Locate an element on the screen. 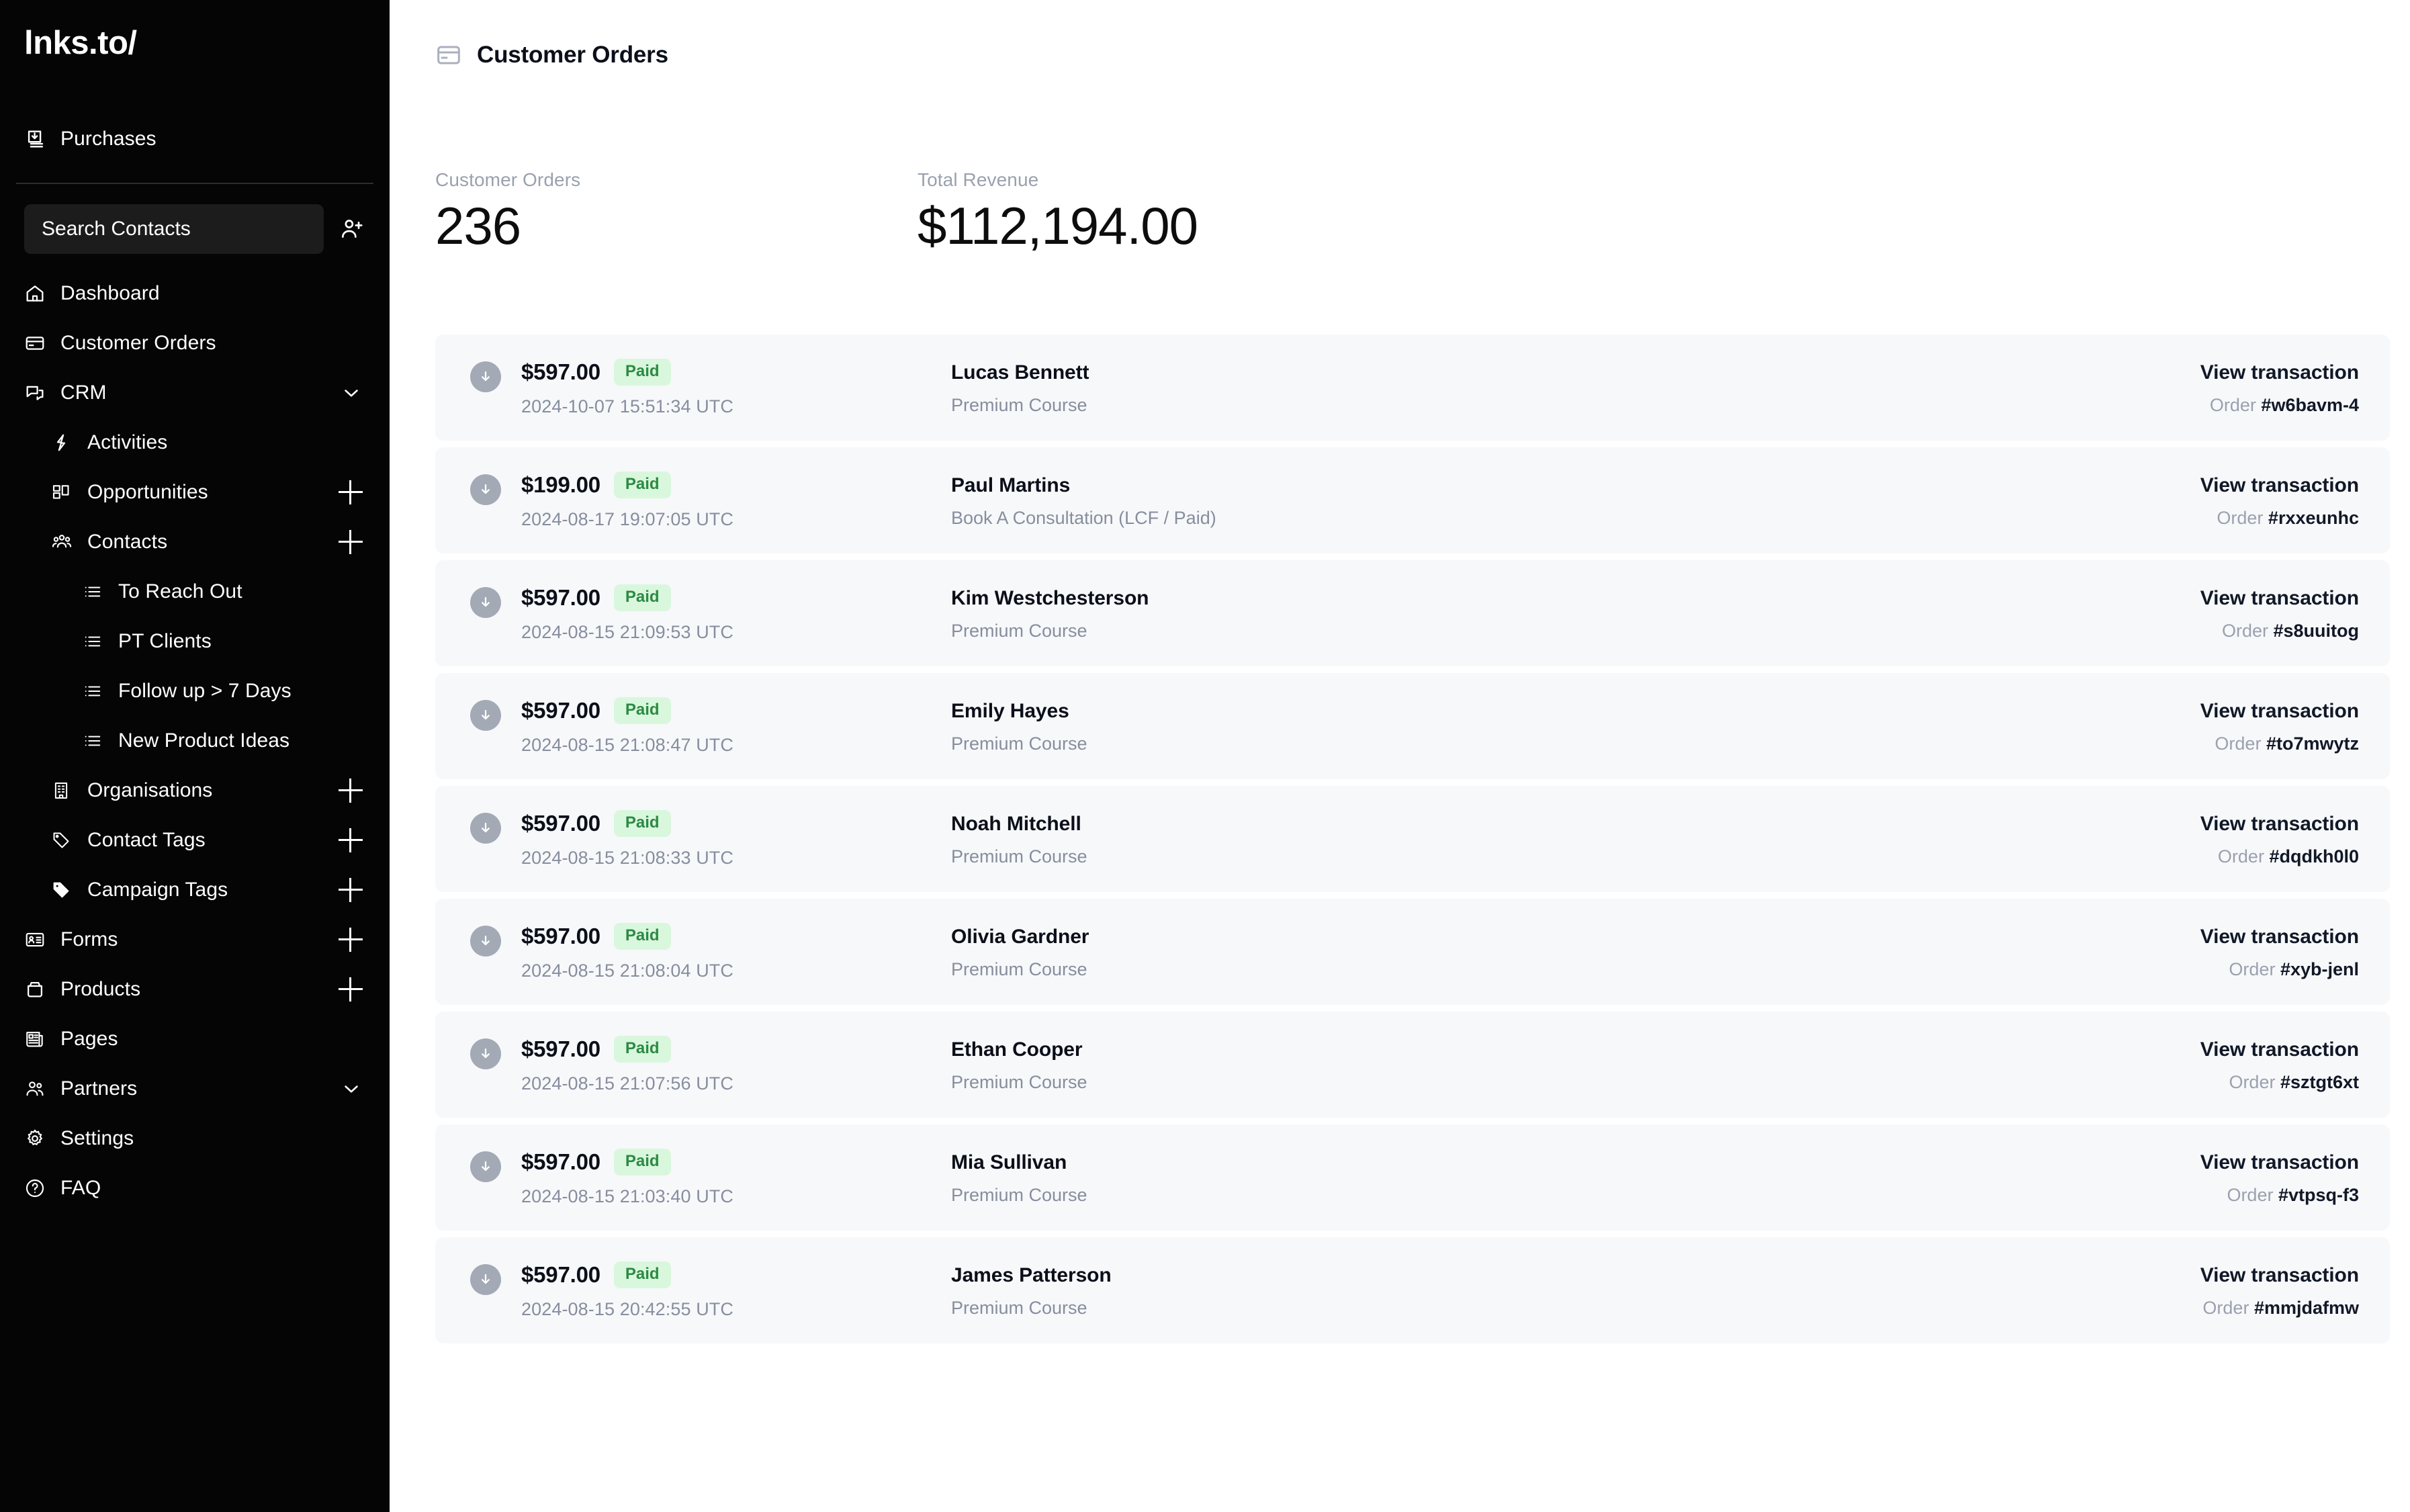 The height and width of the screenshot is (1512, 2410). sidebar-item-opportunities: Opportunities is located at coordinates (195, 492).